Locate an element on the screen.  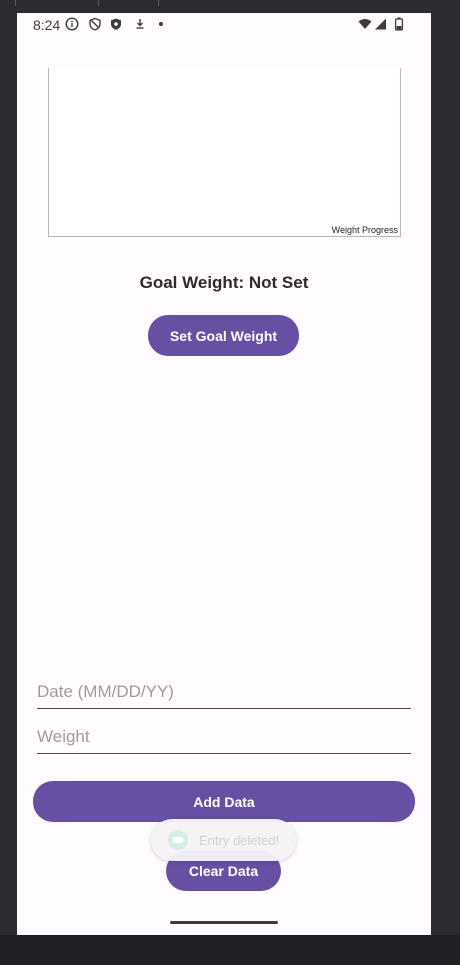
toast-text: Entry deleted! is located at coordinates (239, 840).